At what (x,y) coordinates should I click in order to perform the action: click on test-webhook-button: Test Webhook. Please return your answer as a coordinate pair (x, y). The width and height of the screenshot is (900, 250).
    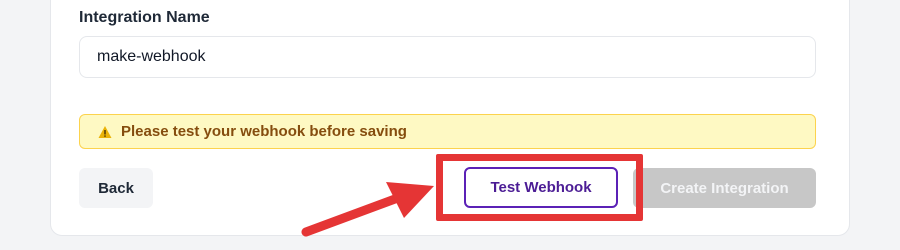
    Looking at the image, I should click on (541, 187).